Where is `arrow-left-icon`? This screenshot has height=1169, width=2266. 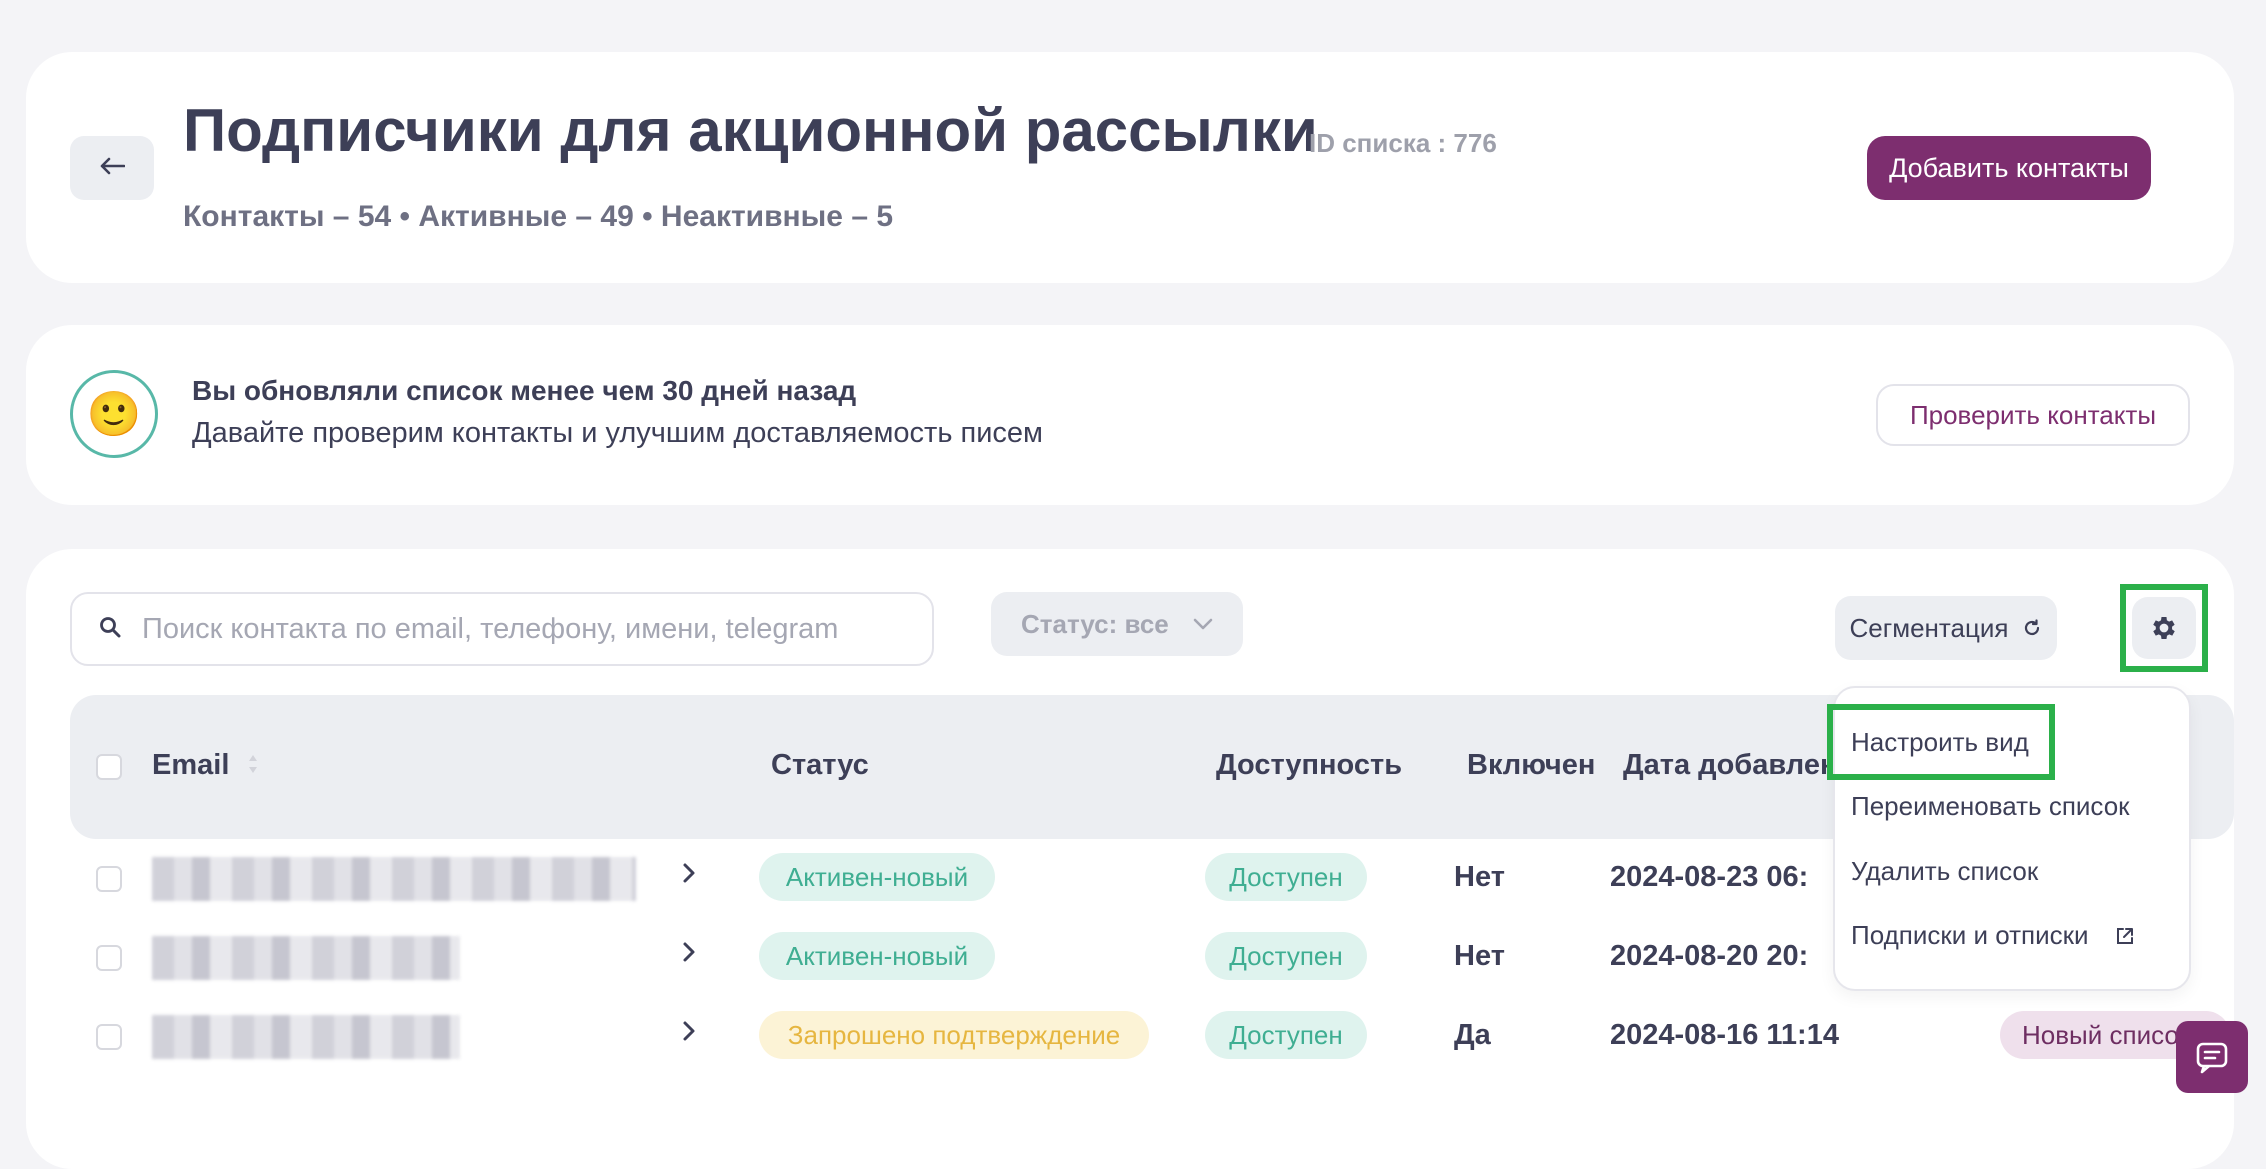 arrow-left-icon is located at coordinates (112, 168).